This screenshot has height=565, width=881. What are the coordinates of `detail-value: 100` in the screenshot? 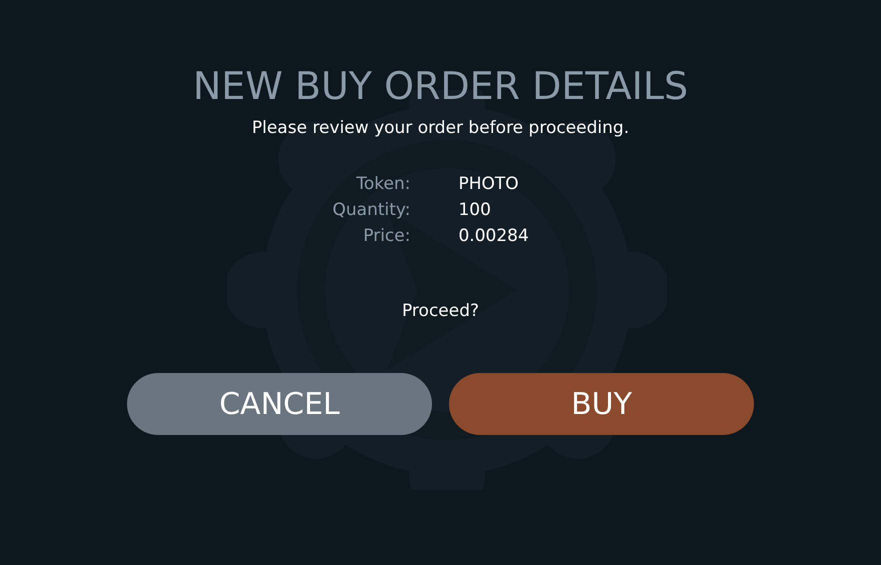 It's located at (475, 210).